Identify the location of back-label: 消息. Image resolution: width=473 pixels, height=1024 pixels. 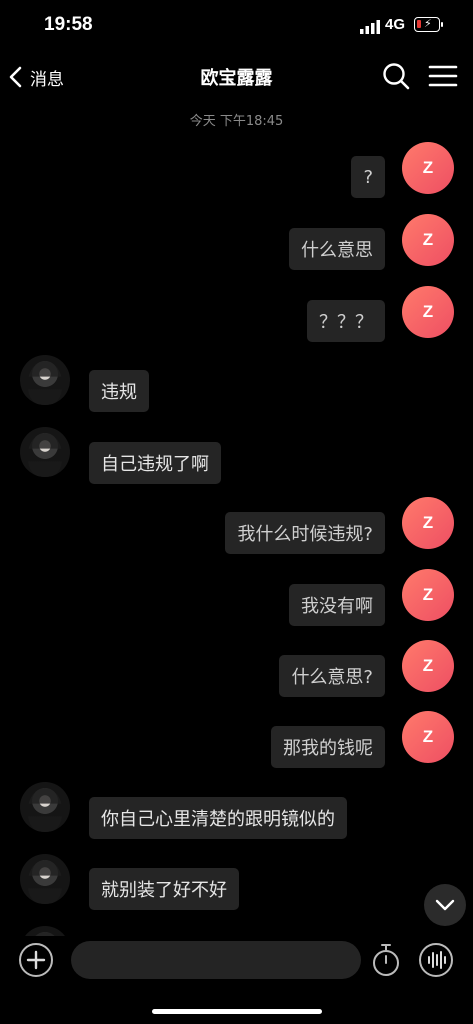
(47, 79).